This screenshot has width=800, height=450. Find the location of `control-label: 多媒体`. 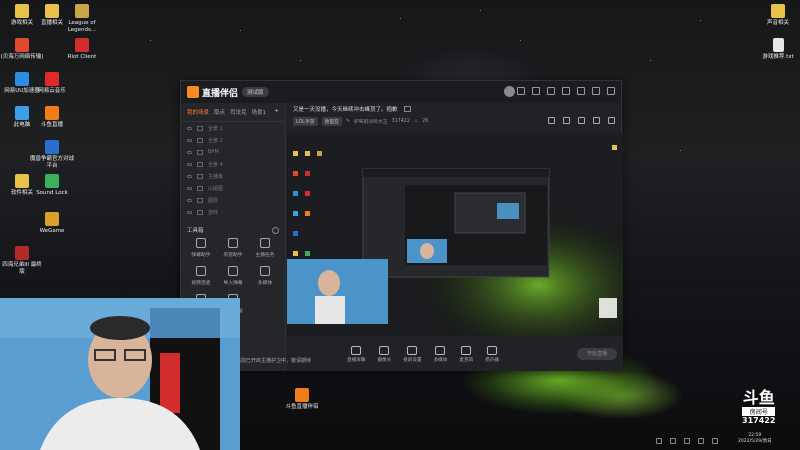

control-label: 多媒体 is located at coordinates (440, 360).